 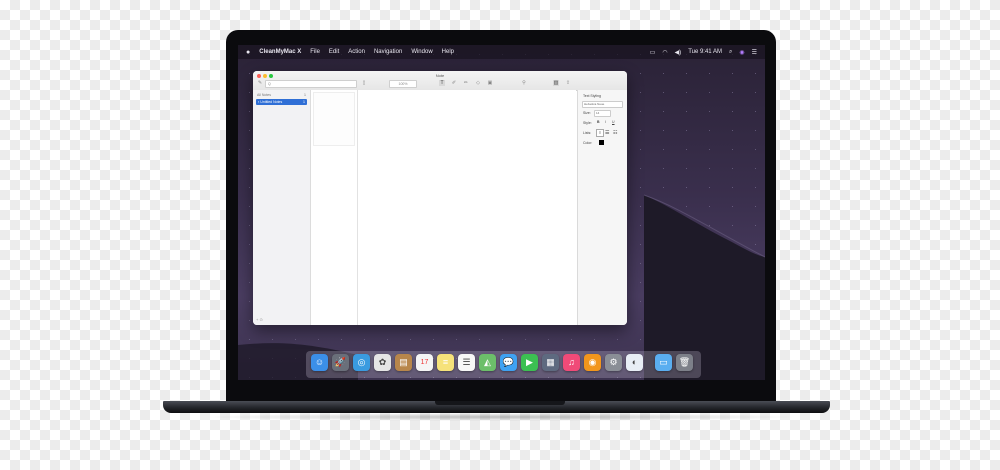 What do you see at coordinates (282, 207) in the screenshot?
I see `notes-sidebar: All Notes 1 ▪Untitled Notes 1 + ⊙` at bounding box center [282, 207].